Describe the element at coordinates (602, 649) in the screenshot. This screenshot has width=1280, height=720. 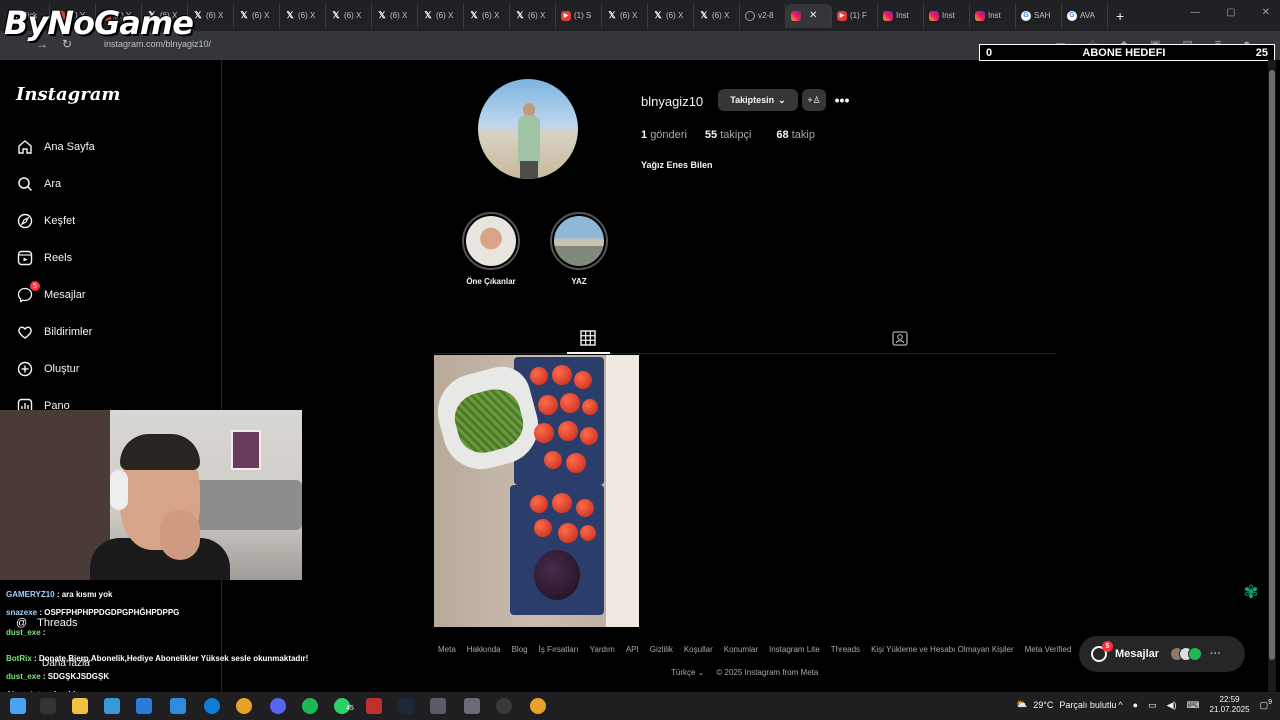
I see `footer-link: Yardım` at that location.